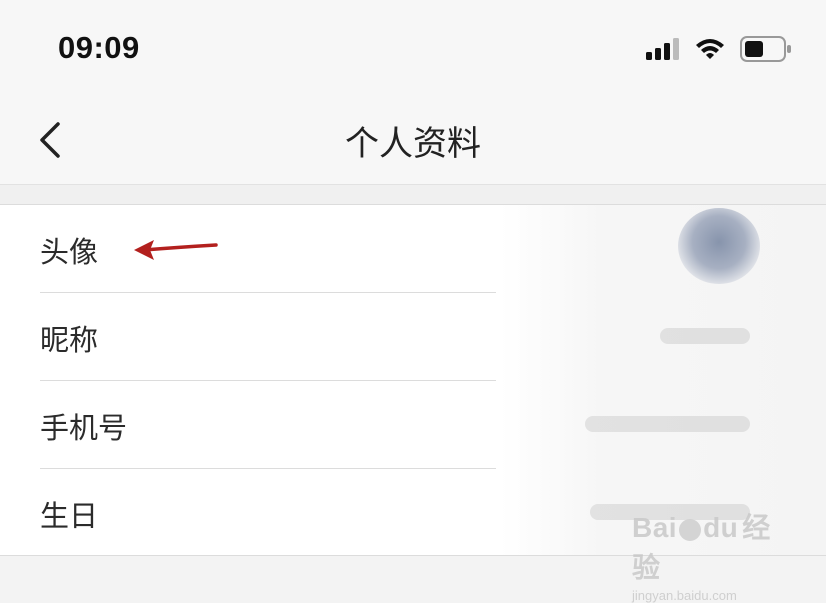 The width and height of the screenshot is (826, 603). What do you see at coordinates (721, 527) in the screenshot?
I see `watermark-brand2: du` at bounding box center [721, 527].